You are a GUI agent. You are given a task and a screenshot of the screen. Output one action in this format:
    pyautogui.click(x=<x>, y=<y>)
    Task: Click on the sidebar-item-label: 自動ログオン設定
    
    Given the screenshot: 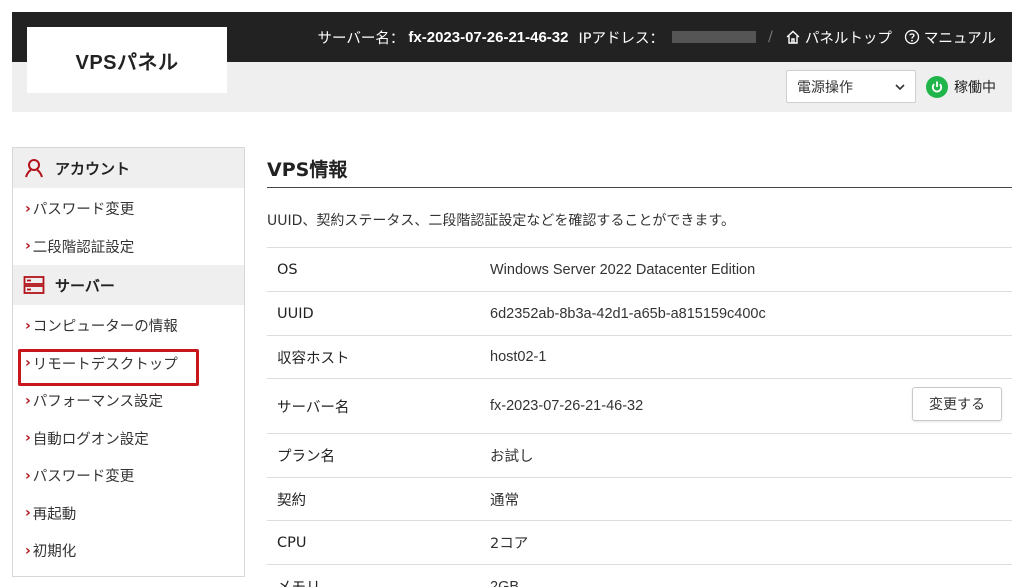 What is the action you would take?
    pyautogui.click(x=90, y=439)
    